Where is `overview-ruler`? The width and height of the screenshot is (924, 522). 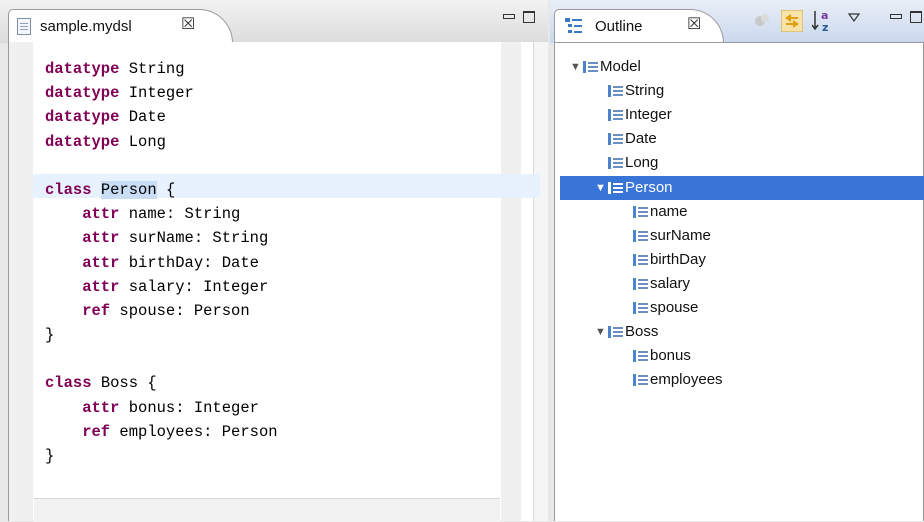 overview-ruler is located at coordinates (511, 281).